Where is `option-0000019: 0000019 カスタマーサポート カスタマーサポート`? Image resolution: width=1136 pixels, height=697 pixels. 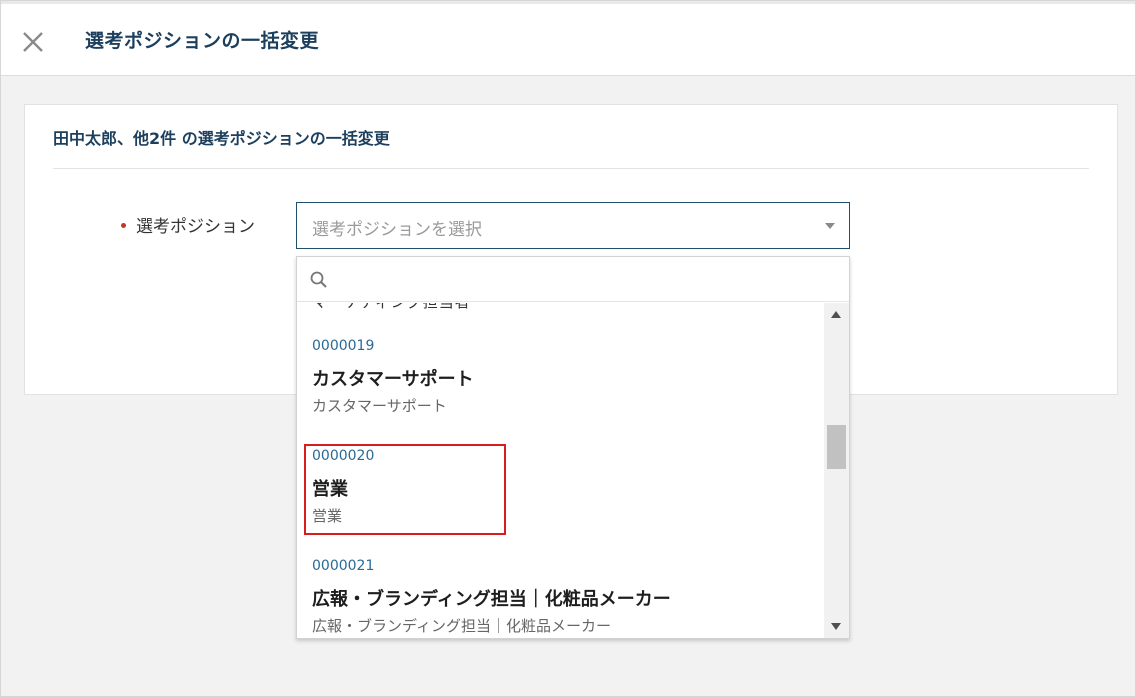
option-0000019: 0000019 カスタマーサポート カスタマーサポート is located at coordinates (560, 393).